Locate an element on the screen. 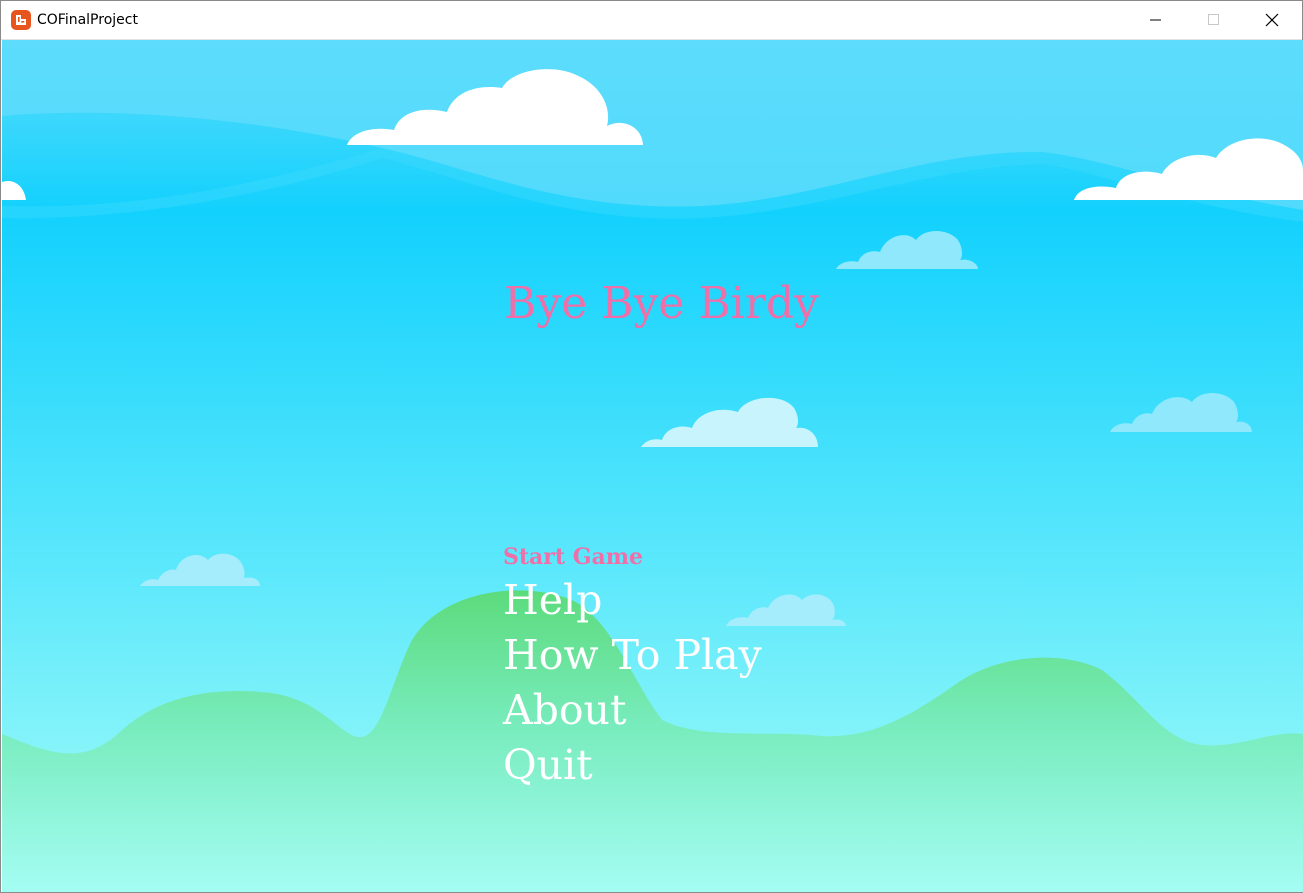  main-menu: Start Game Help How To Play About Quit is located at coordinates (632, 666).